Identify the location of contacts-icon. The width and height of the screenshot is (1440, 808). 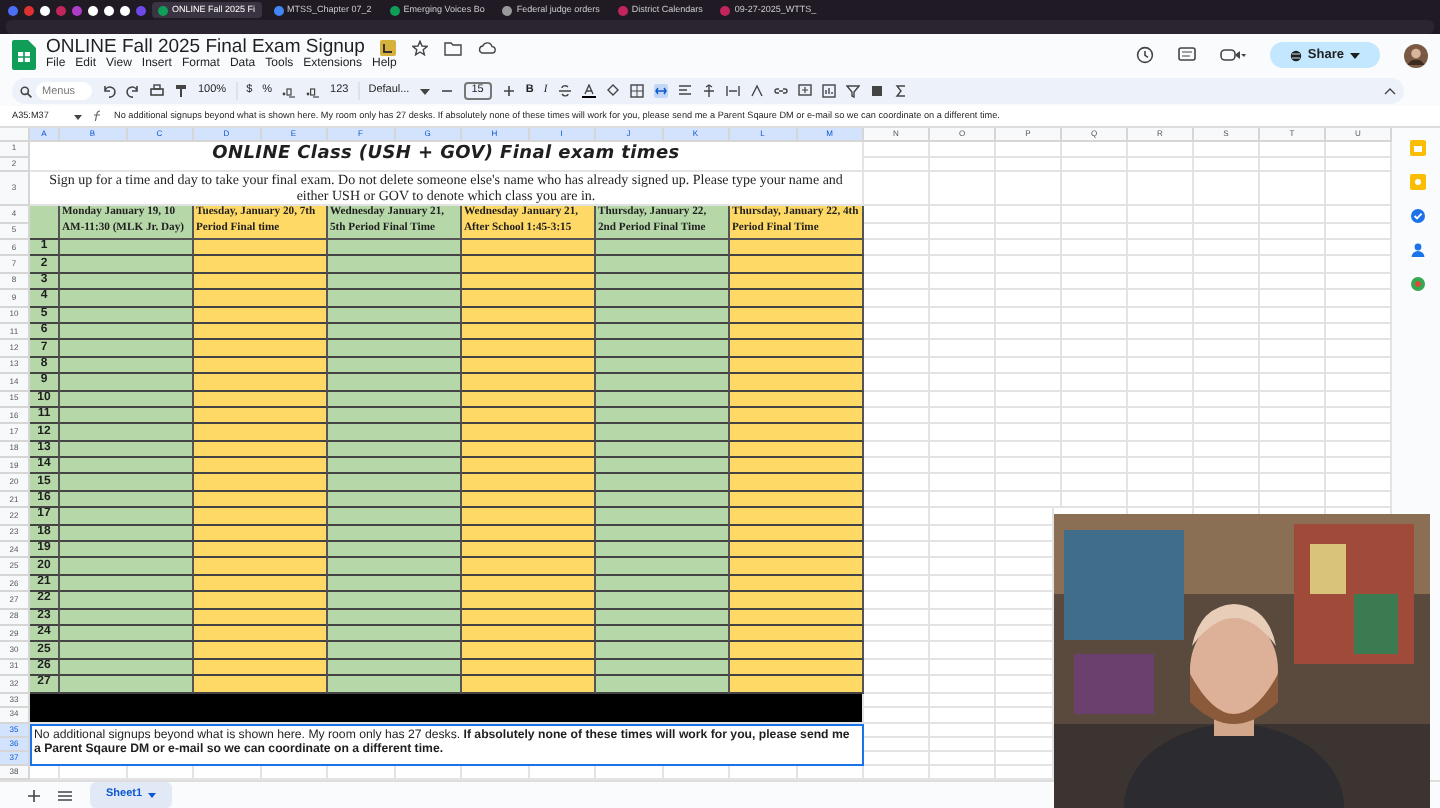
(1418, 250).